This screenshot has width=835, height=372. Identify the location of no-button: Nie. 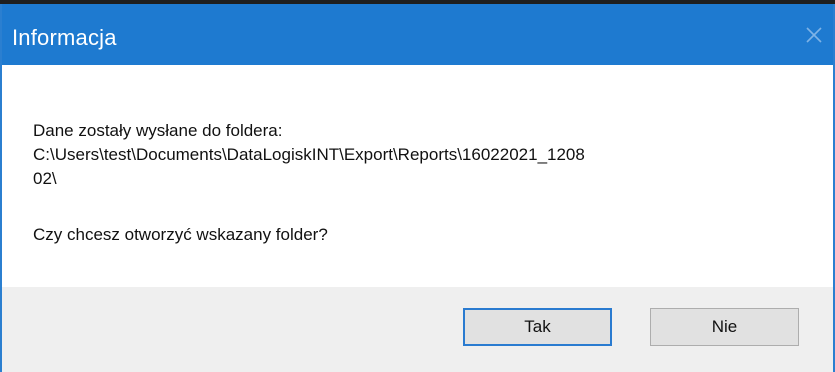
(724, 327).